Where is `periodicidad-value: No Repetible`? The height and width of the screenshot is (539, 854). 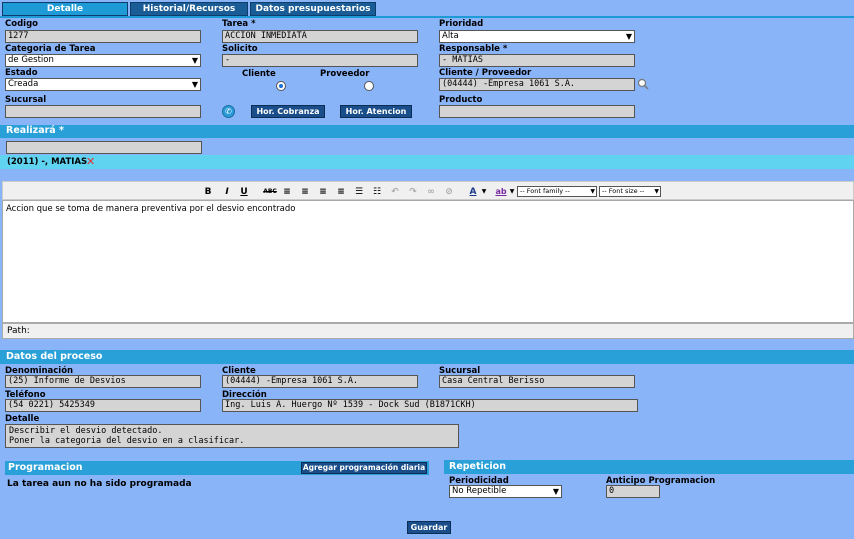
periodicidad-value: No Repetible is located at coordinates (479, 491).